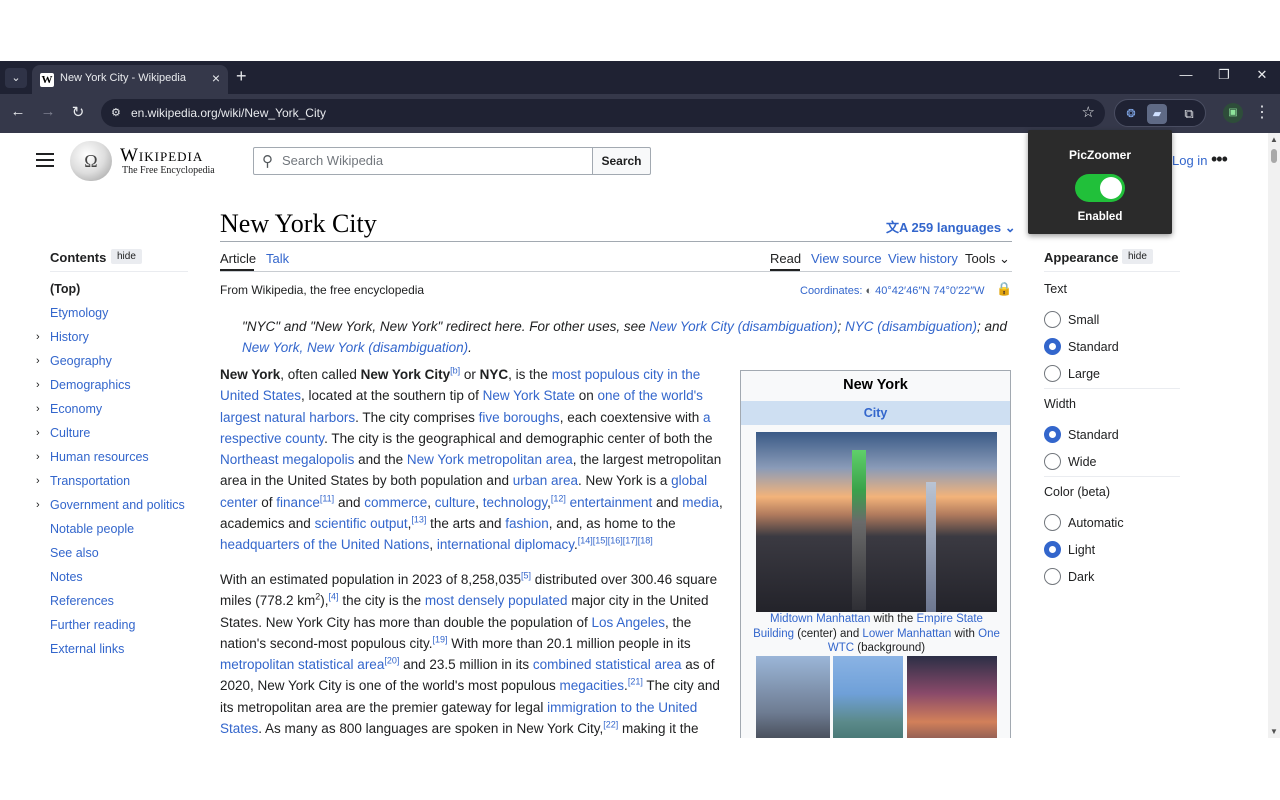 This screenshot has width=1280, height=800. Describe the element at coordinates (1233, 113) in the screenshot. I see `profile-icon: ▣` at that location.